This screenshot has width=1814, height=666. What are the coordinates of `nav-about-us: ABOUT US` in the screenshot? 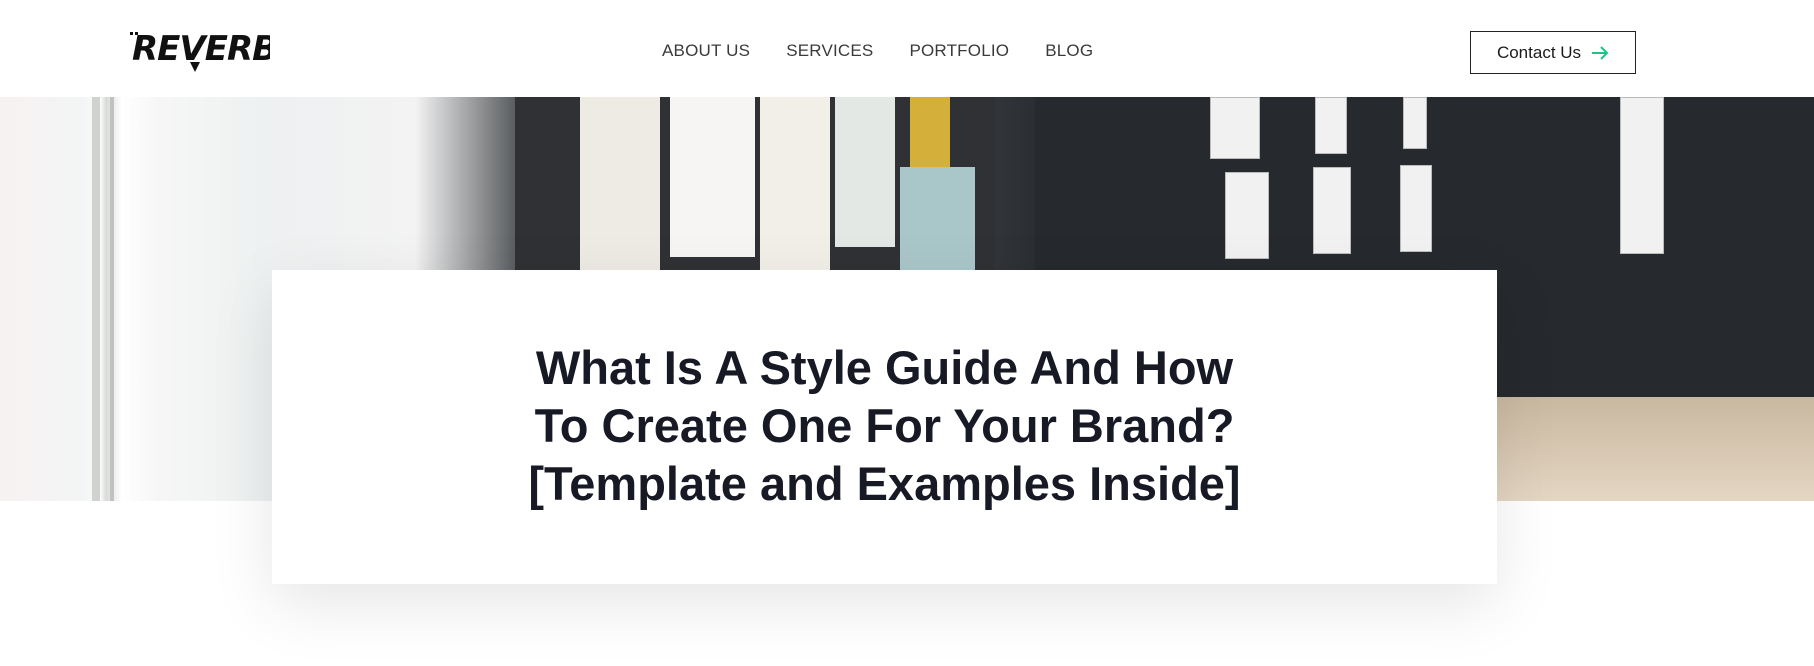 It's located at (706, 51).